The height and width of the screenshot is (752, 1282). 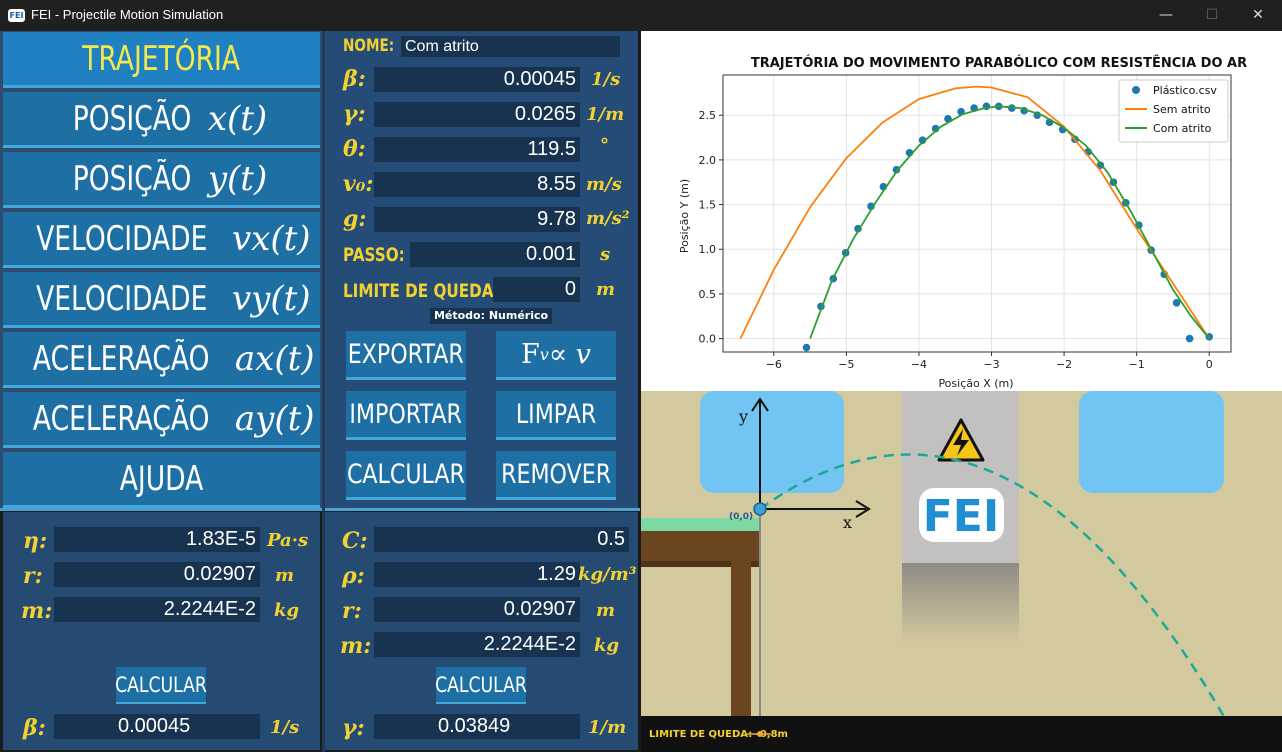 I want to click on menu-aceleracao-ax: ACELERAÇÃO ax(t), so click(x=161, y=360).